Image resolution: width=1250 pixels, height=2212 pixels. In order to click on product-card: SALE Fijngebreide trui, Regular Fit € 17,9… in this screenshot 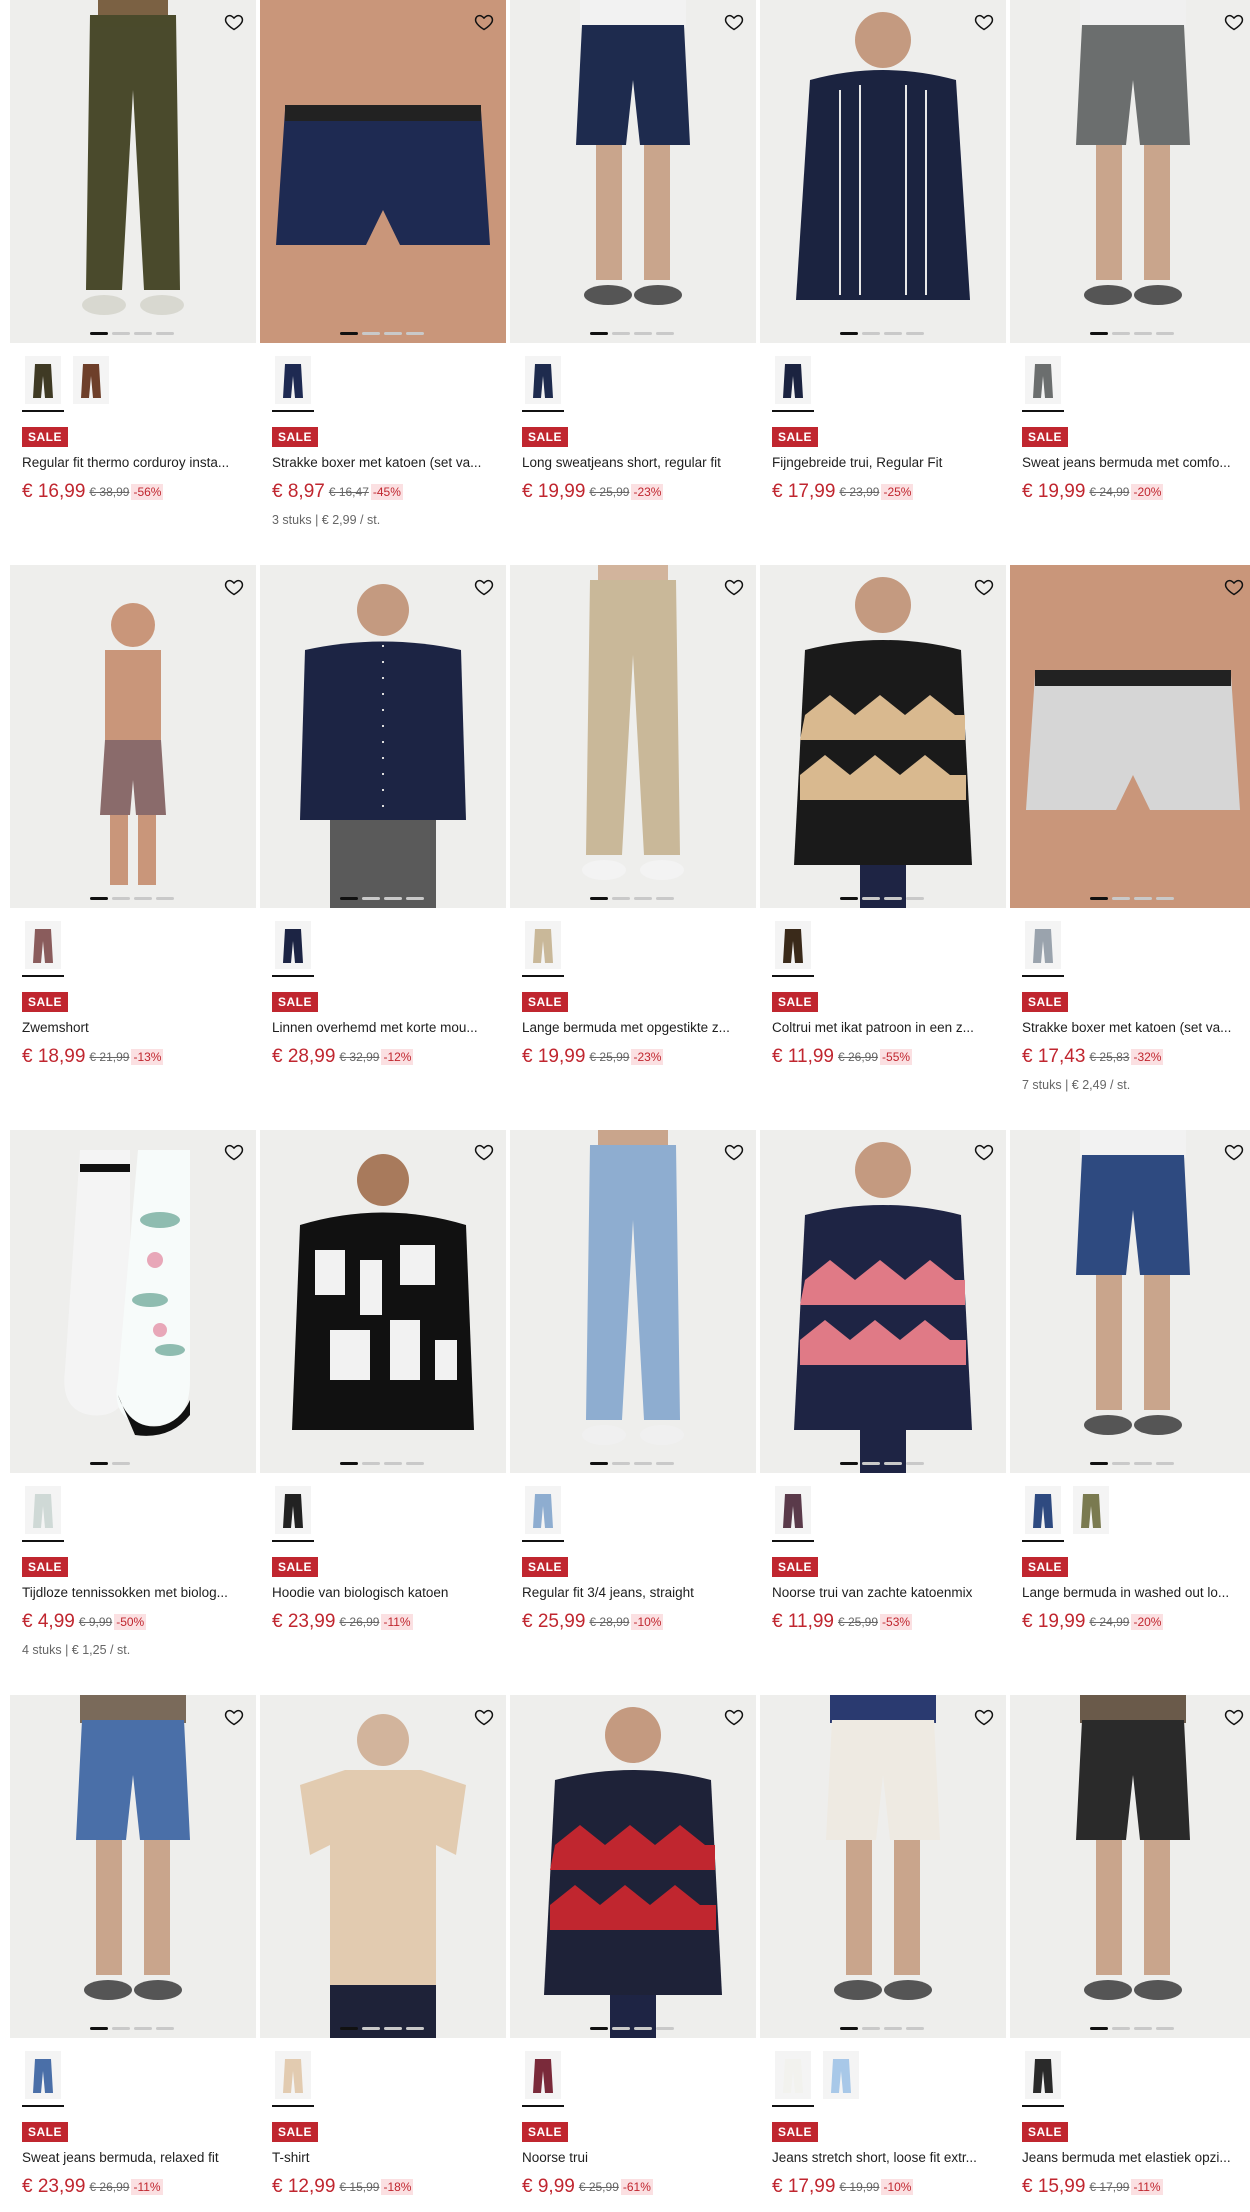, I will do `click(883, 282)`.